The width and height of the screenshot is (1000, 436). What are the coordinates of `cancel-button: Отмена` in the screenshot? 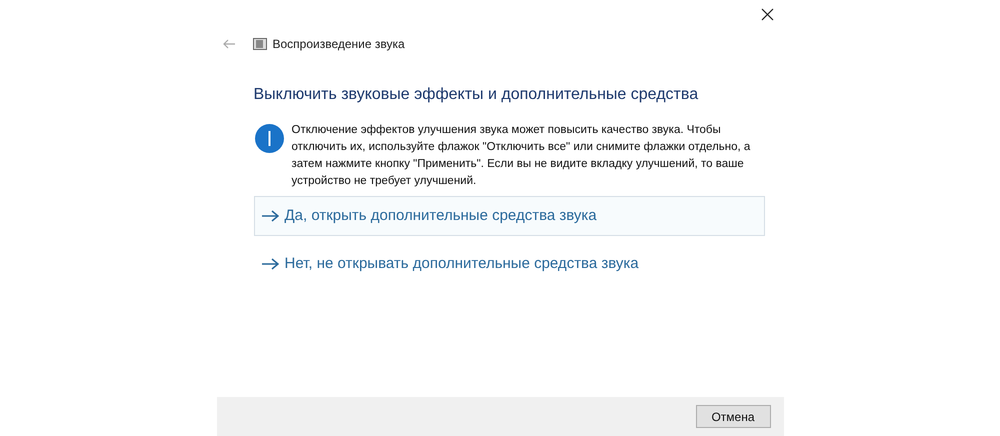 It's located at (733, 416).